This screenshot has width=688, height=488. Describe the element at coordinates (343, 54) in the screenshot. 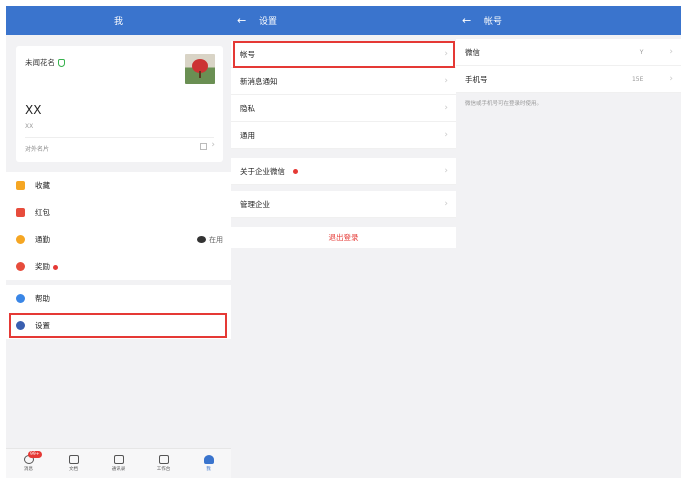

I see `settings-item-account: 帐号 ›` at that location.